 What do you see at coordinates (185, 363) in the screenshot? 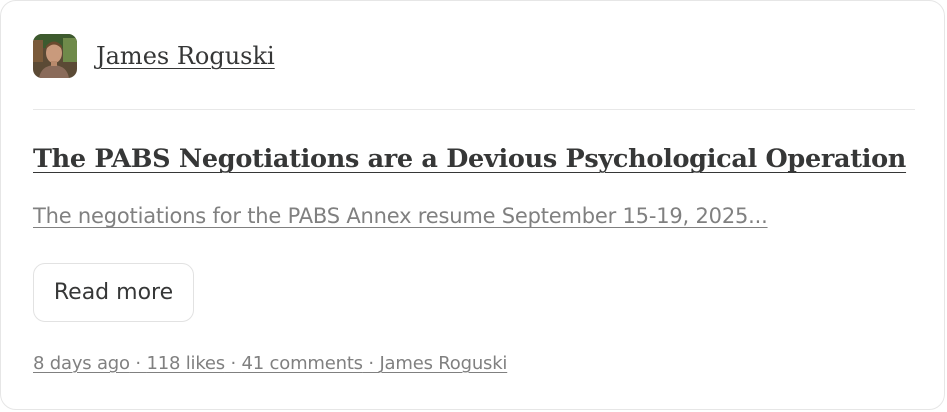
I see `likes-count-link: 118 likes` at bounding box center [185, 363].